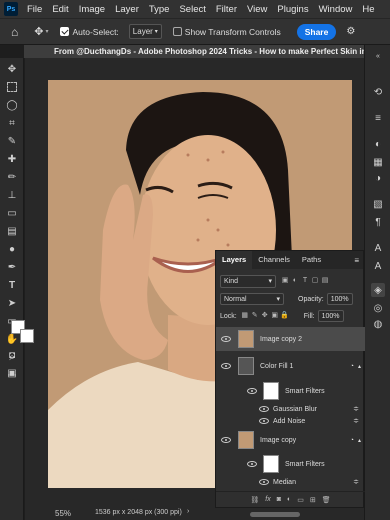 The width and height of the screenshot is (390, 520). What do you see at coordinates (192, 9) in the screenshot?
I see `menu-select: Select` at bounding box center [192, 9].